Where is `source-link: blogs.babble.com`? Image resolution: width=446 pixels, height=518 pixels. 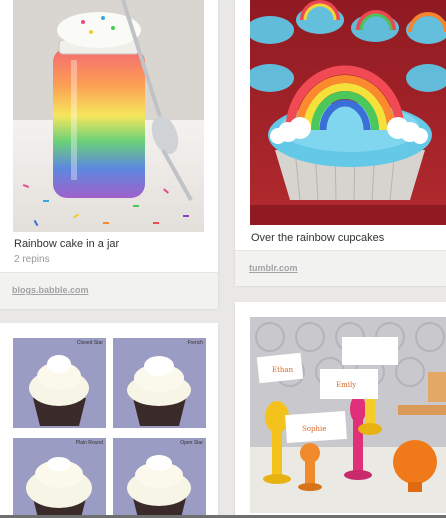
source-link: blogs.babble.com is located at coordinates (50, 290).